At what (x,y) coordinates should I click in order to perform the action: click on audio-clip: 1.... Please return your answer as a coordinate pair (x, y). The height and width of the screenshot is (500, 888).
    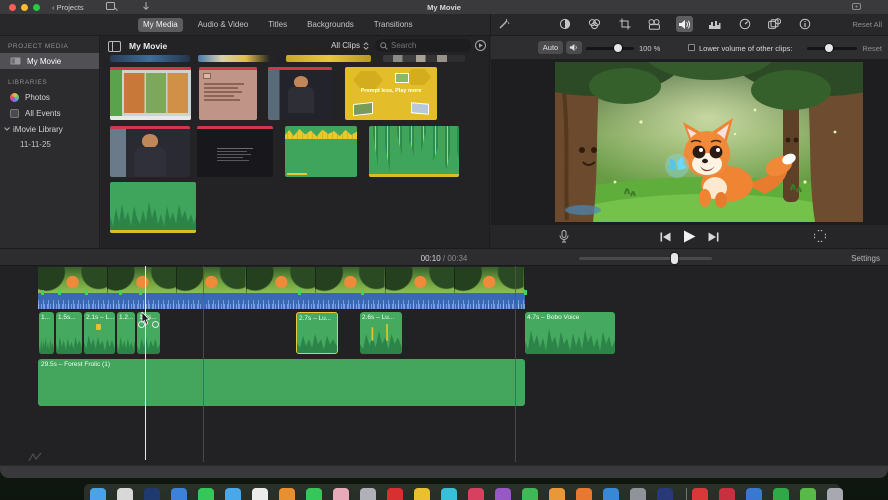
    Looking at the image, I should click on (46, 333).